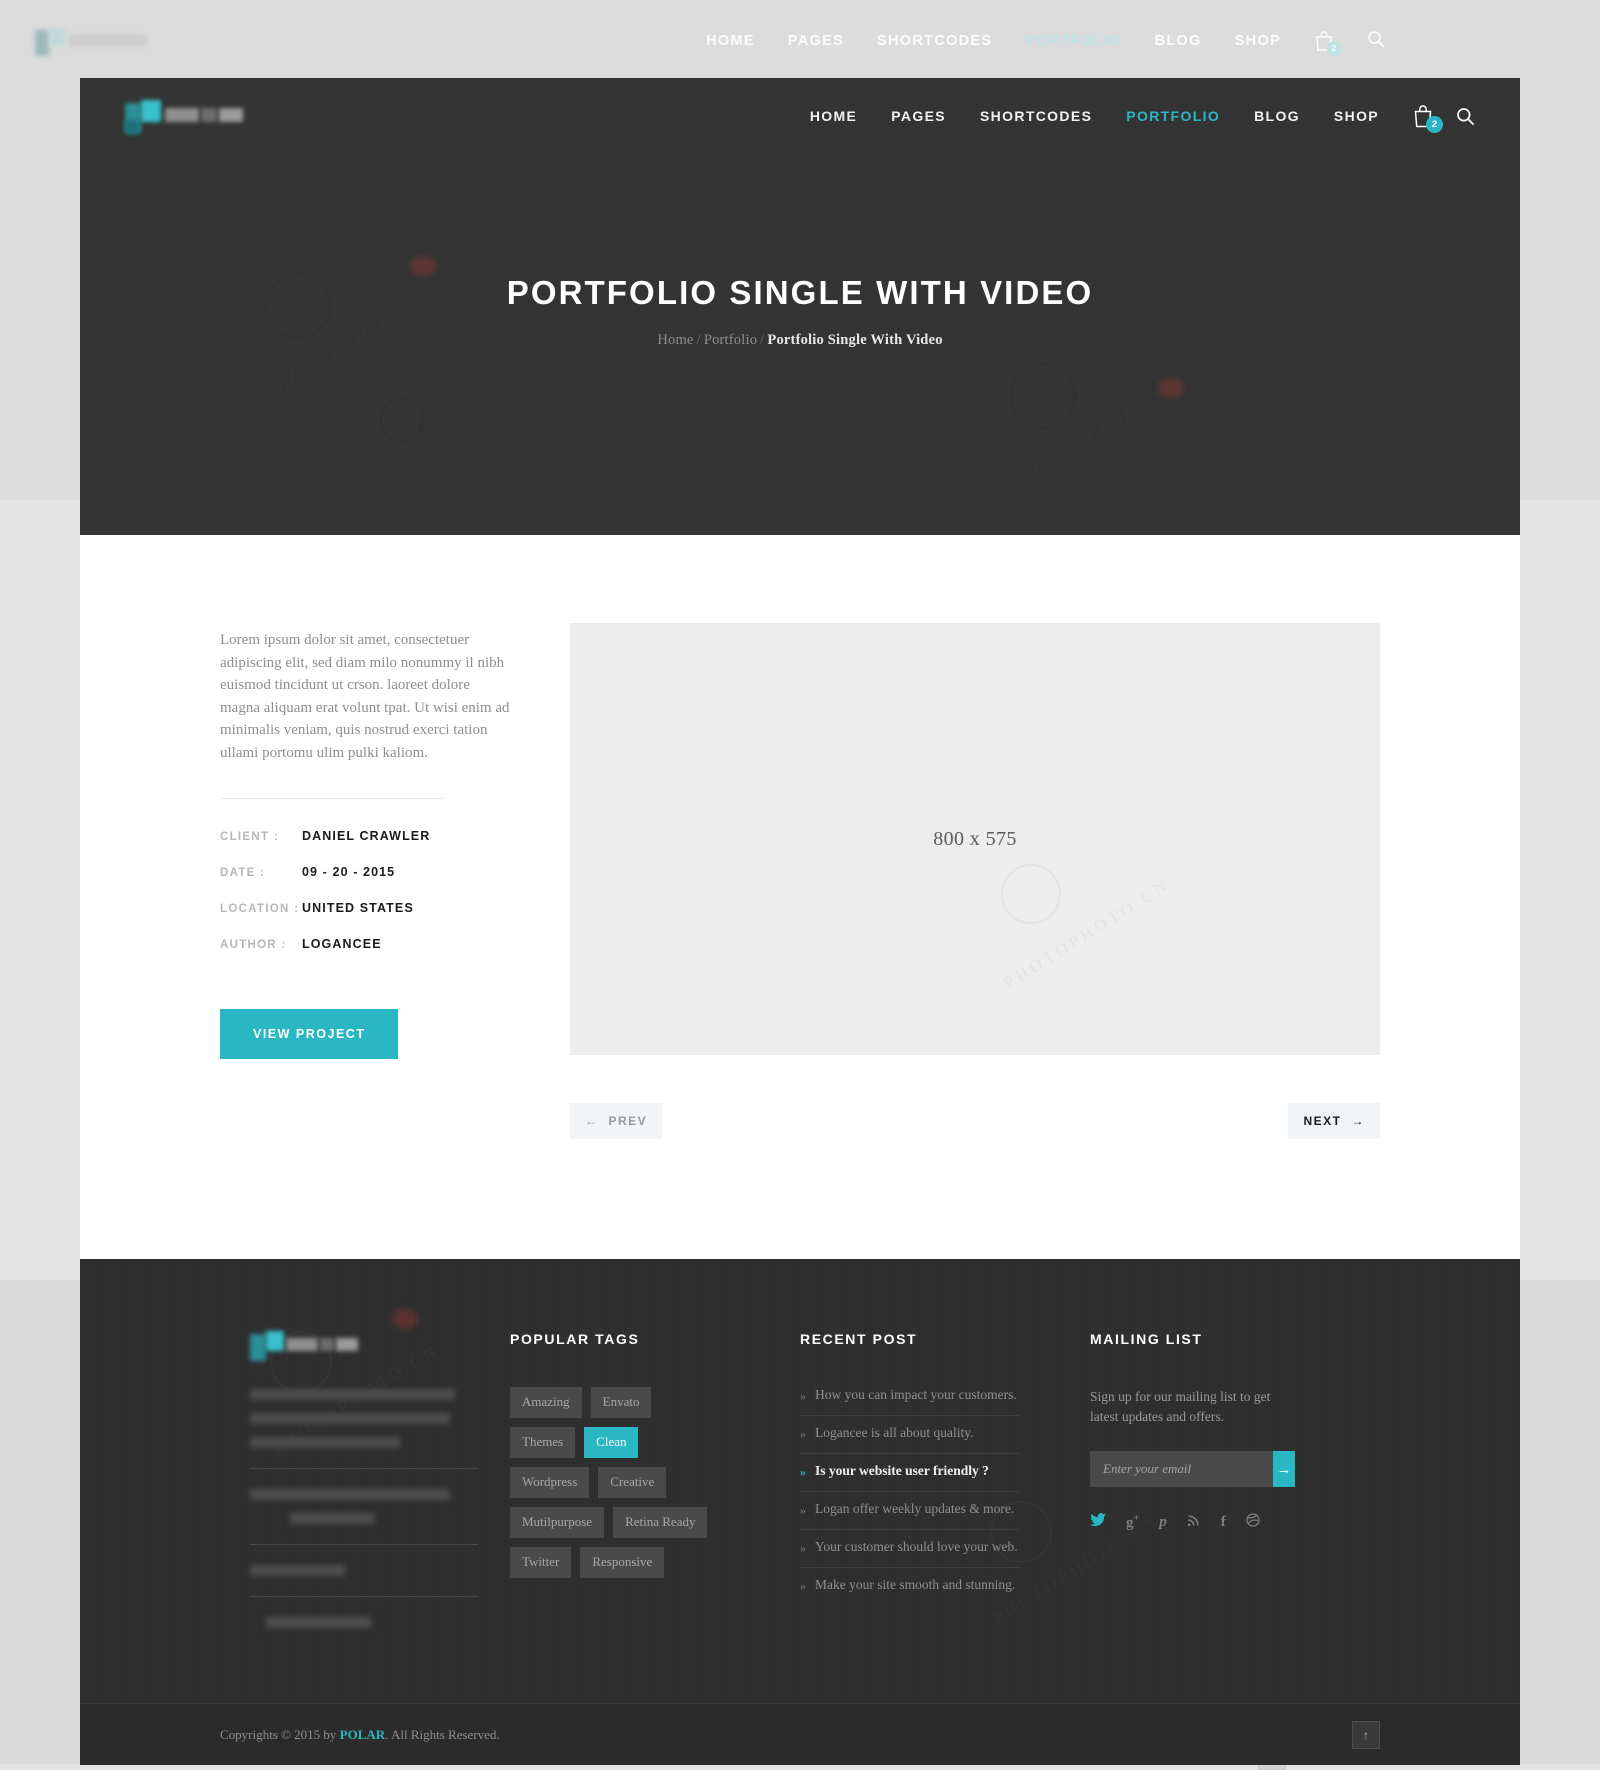 The image size is (1600, 1770). Describe the element at coordinates (541, 1562) in the screenshot. I see `tag-item: Twitter` at that location.